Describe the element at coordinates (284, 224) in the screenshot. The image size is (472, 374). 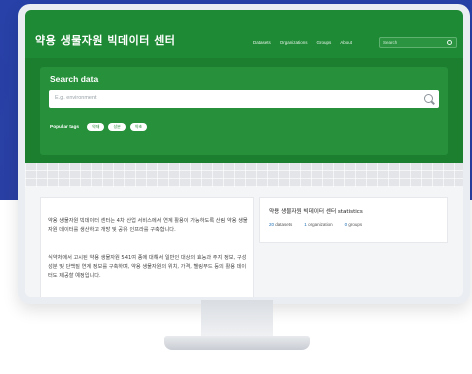
I see `stat-datasets-label: datasets` at that location.